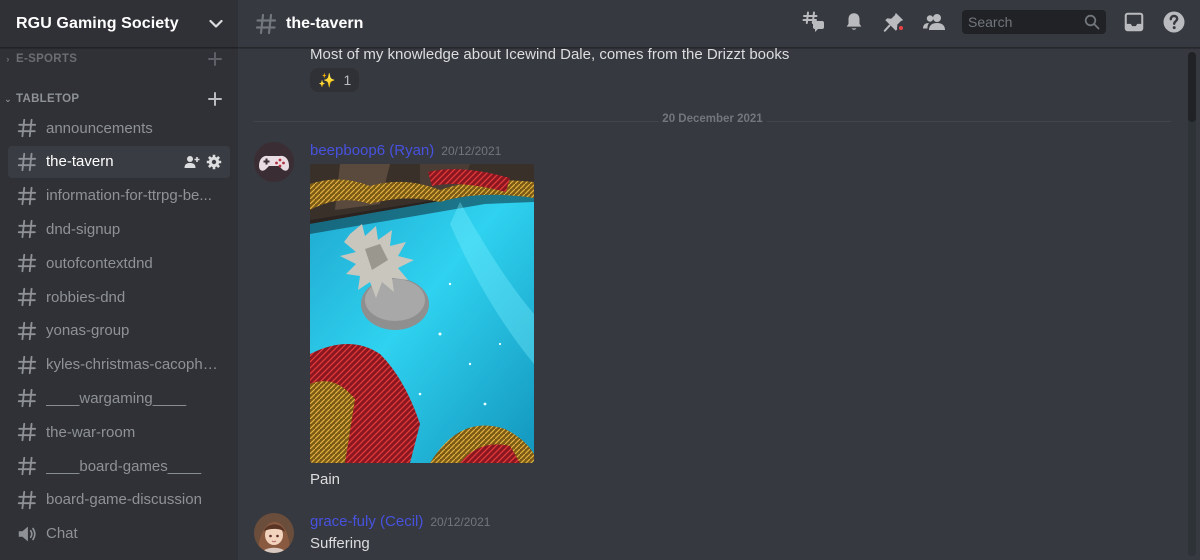  I want to click on channel-label: the-war-room, so click(91, 432).